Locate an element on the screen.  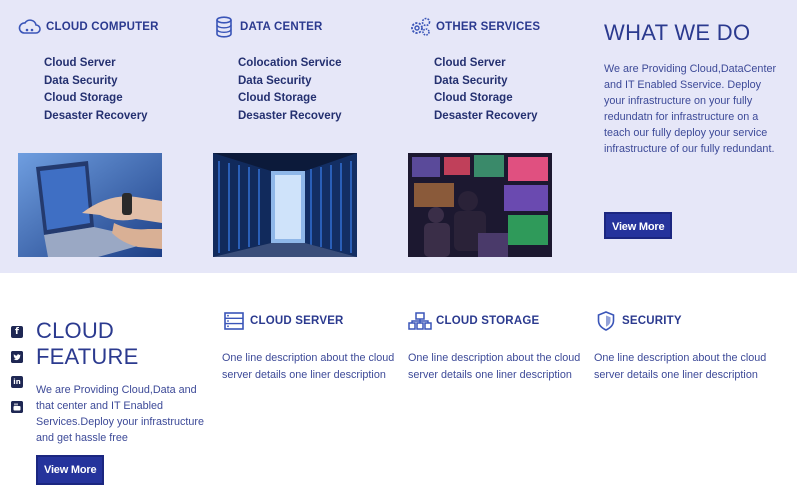
social-links: f in is located at coordinates (18, 376).